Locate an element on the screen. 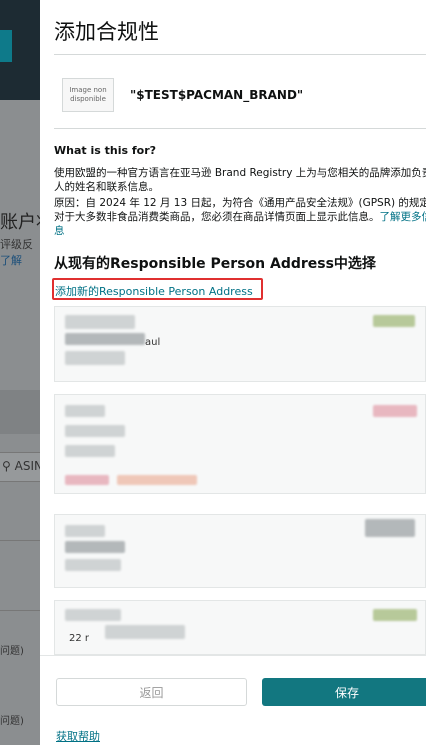 This screenshot has height=745, width=426. background-learn-link: 了解 is located at coordinates (11, 260).